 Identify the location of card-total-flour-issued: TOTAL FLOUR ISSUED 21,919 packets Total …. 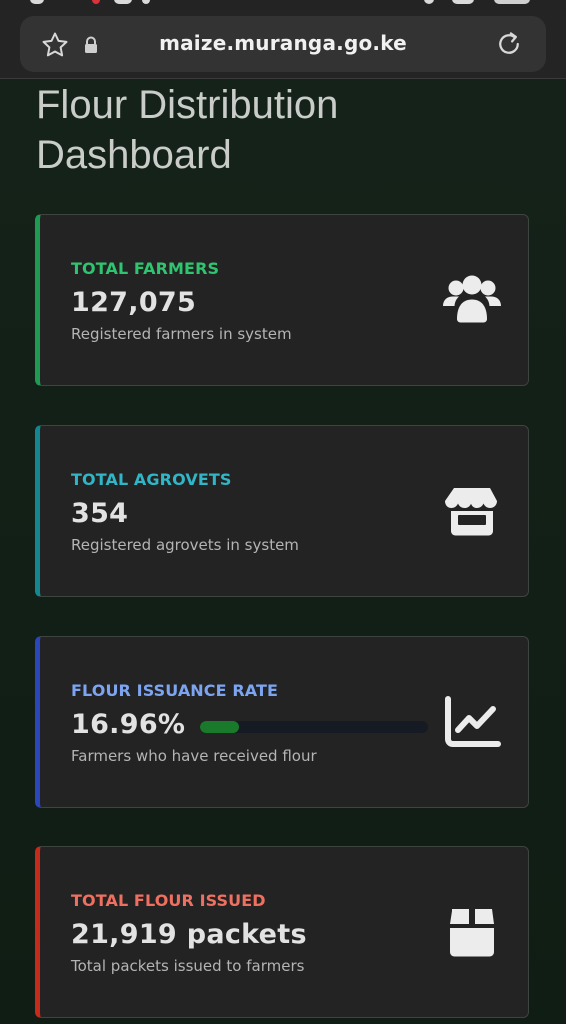
(282, 932).